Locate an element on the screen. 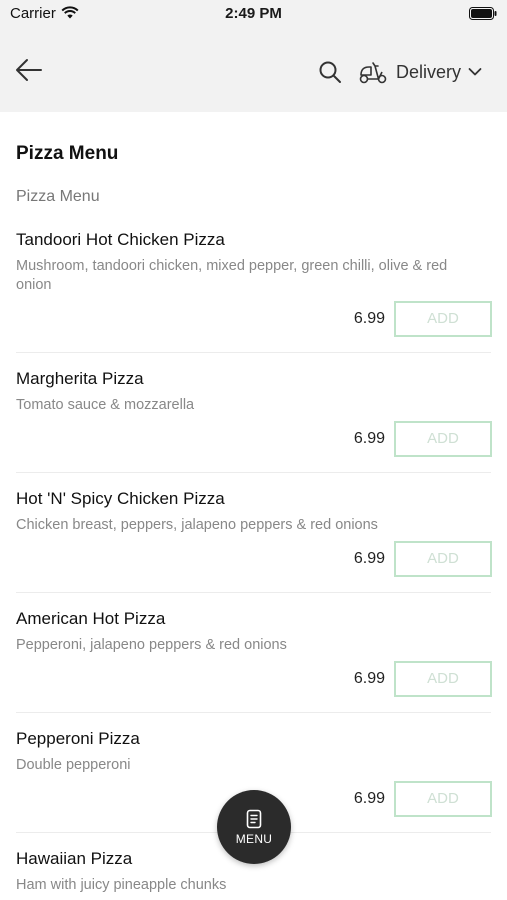 The height and width of the screenshot is (900, 507). item-description: Ham with juicy pineapple chunks is located at coordinates (121, 885).